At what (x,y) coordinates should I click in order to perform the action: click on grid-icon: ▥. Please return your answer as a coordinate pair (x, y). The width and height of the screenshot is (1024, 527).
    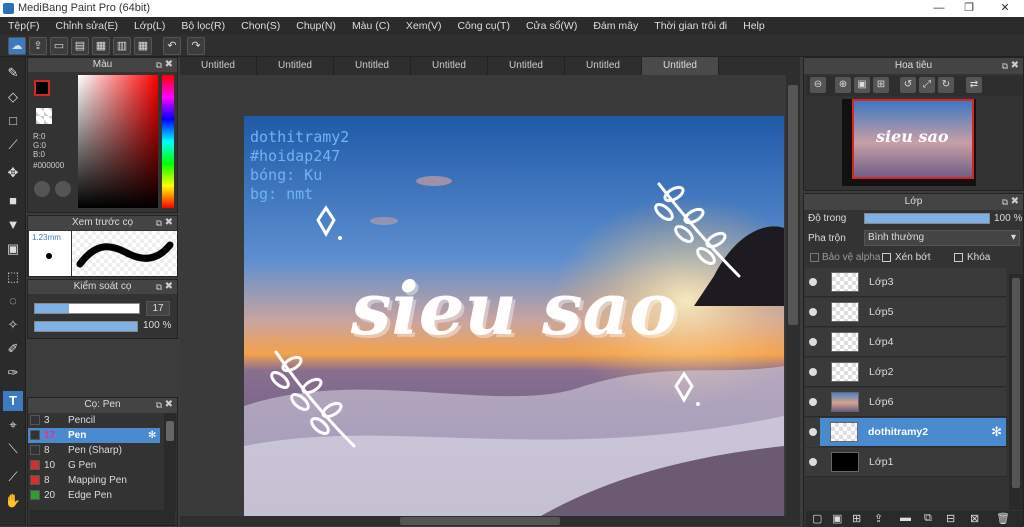
    Looking at the image, I should click on (122, 46).